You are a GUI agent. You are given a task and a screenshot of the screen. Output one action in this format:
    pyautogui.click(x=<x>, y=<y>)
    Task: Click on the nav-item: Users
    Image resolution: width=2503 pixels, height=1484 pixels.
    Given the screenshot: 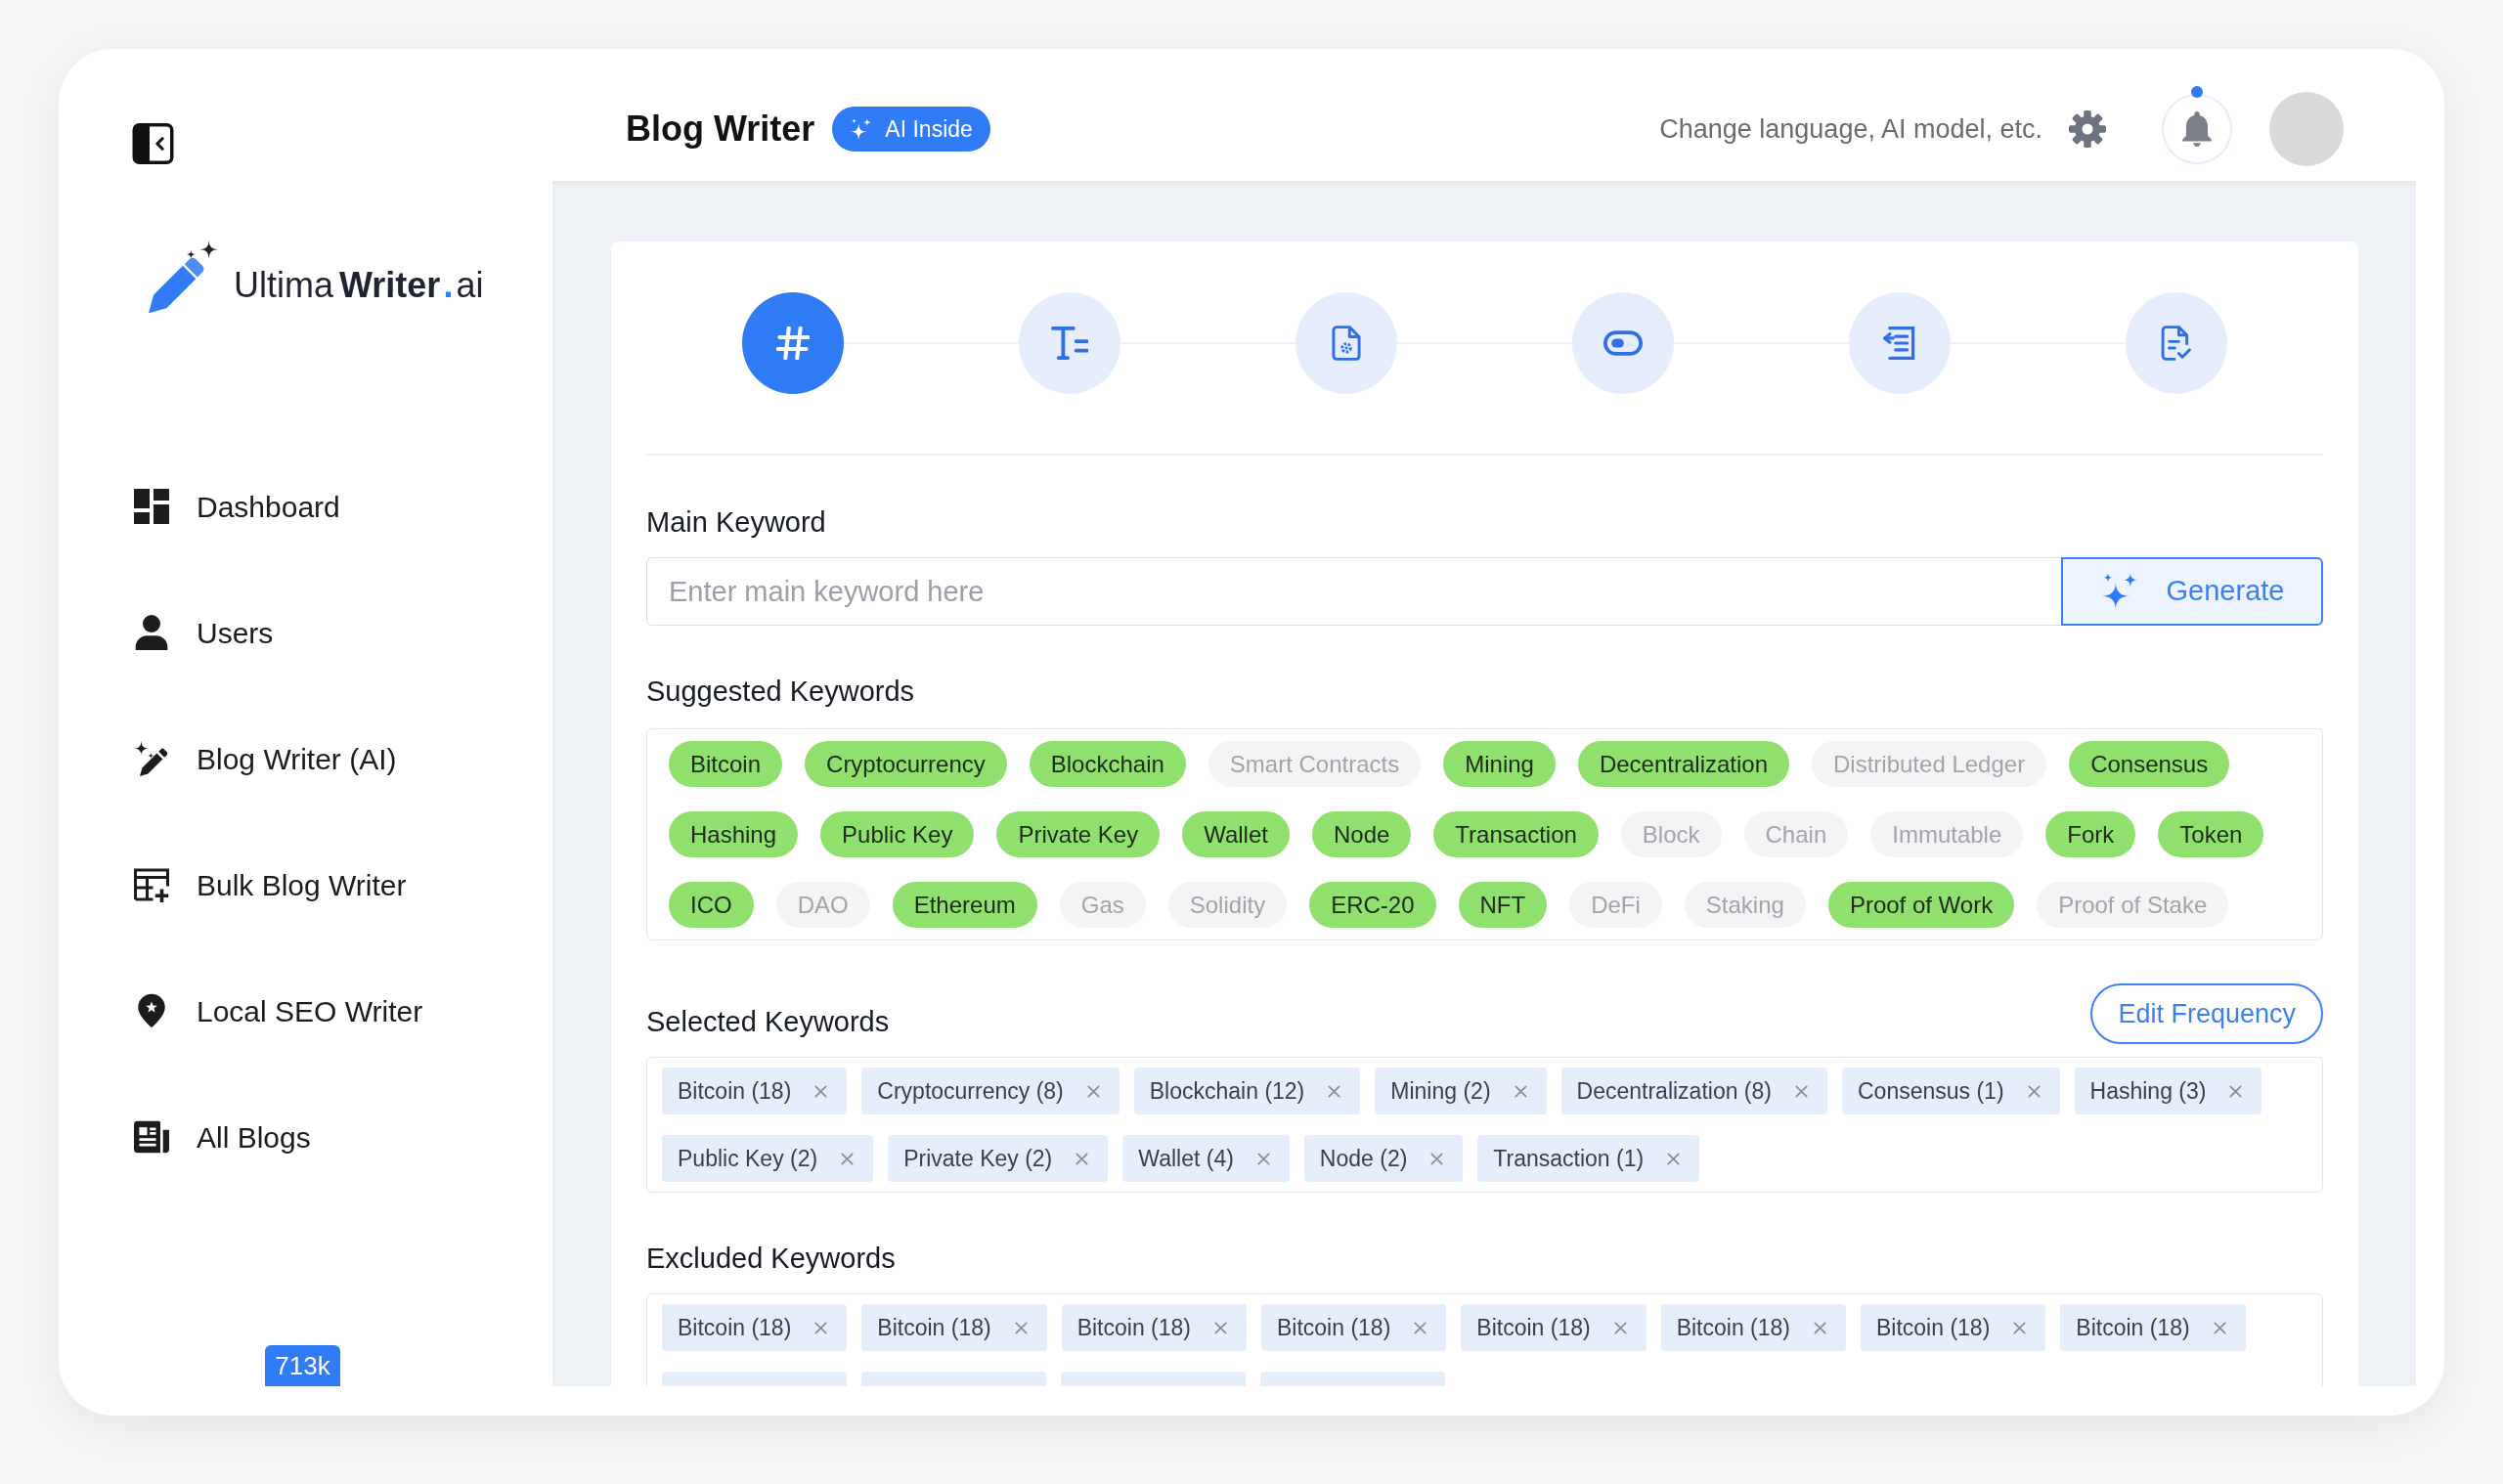 What is the action you would take?
    pyautogui.click(x=205, y=632)
    